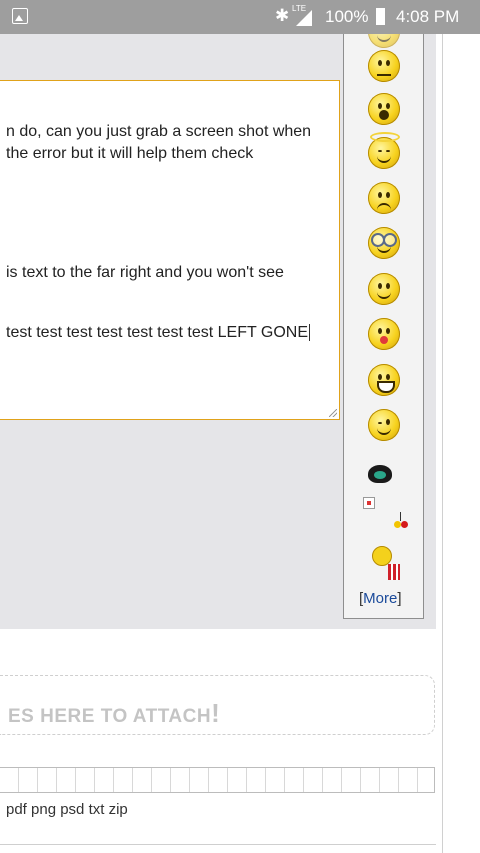 Image resolution: width=480 pixels, height=853 pixels. Describe the element at coordinates (130, 153) in the screenshot. I see `text-line: the error but it will help them check` at that location.